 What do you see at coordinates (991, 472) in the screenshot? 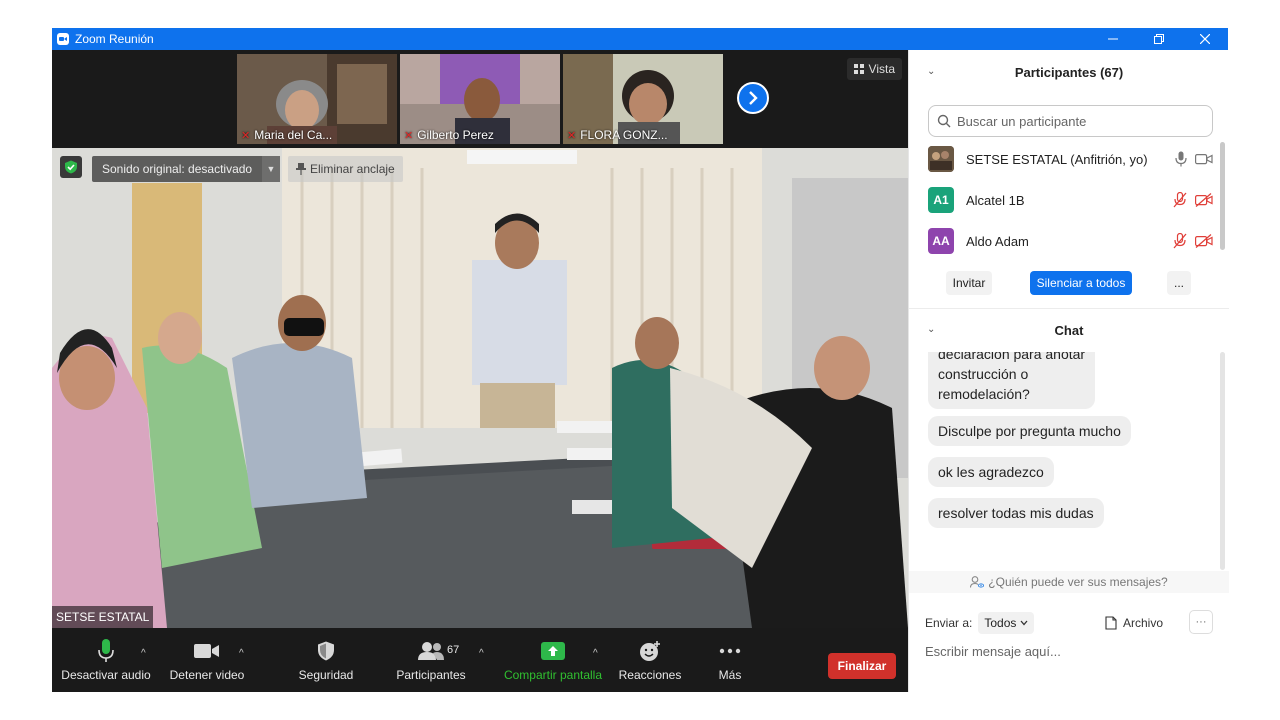
I see `chat-message: ok les agradezco` at bounding box center [991, 472].